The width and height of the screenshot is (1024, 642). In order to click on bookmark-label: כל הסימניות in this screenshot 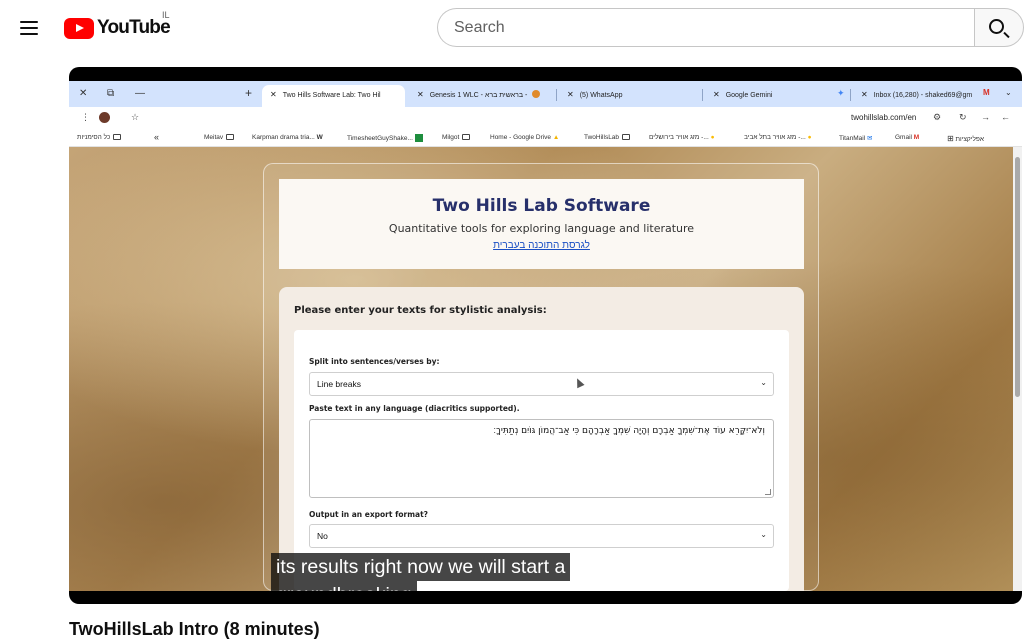, I will do `click(94, 137)`.